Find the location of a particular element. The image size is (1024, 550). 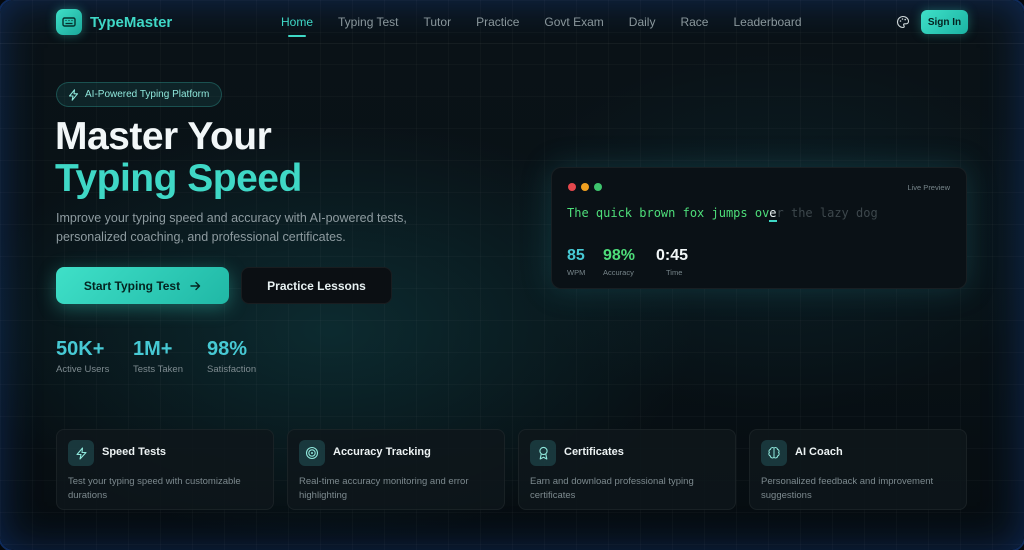

arrow-right-icon is located at coordinates (195, 285).